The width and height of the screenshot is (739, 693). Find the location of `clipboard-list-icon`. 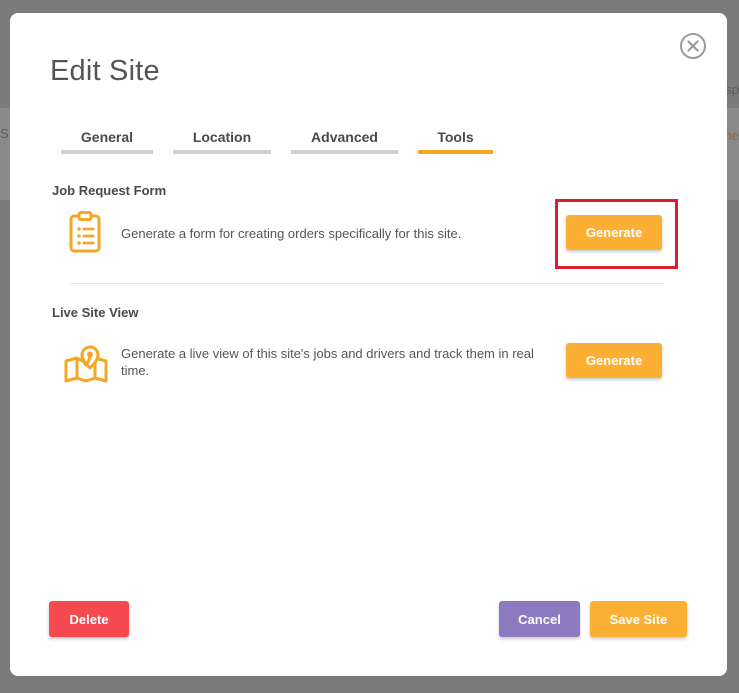

clipboard-list-icon is located at coordinates (85, 232).